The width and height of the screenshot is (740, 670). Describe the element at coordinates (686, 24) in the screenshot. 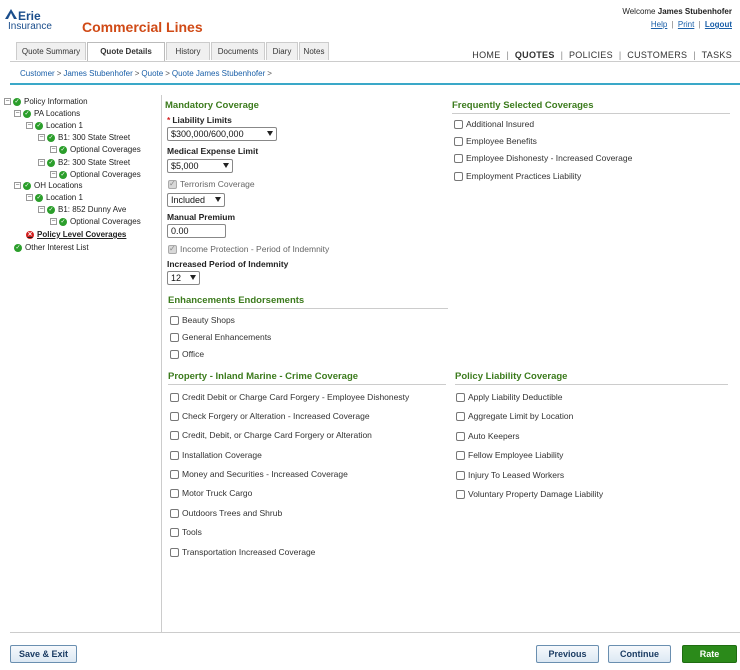

I see `print-link: Print` at that location.